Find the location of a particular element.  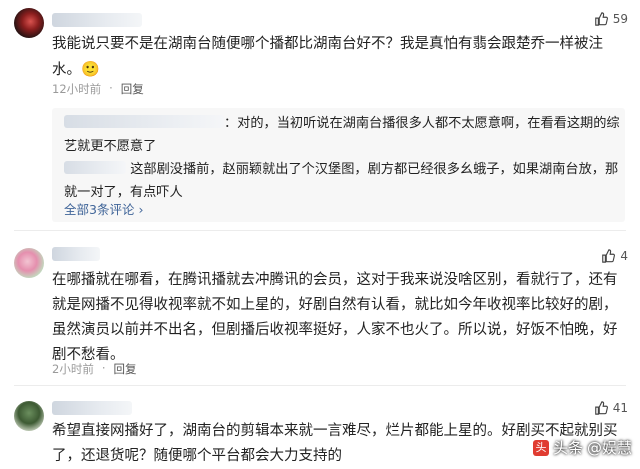

smile-emoji: 🙂 is located at coordinates (90, 69).